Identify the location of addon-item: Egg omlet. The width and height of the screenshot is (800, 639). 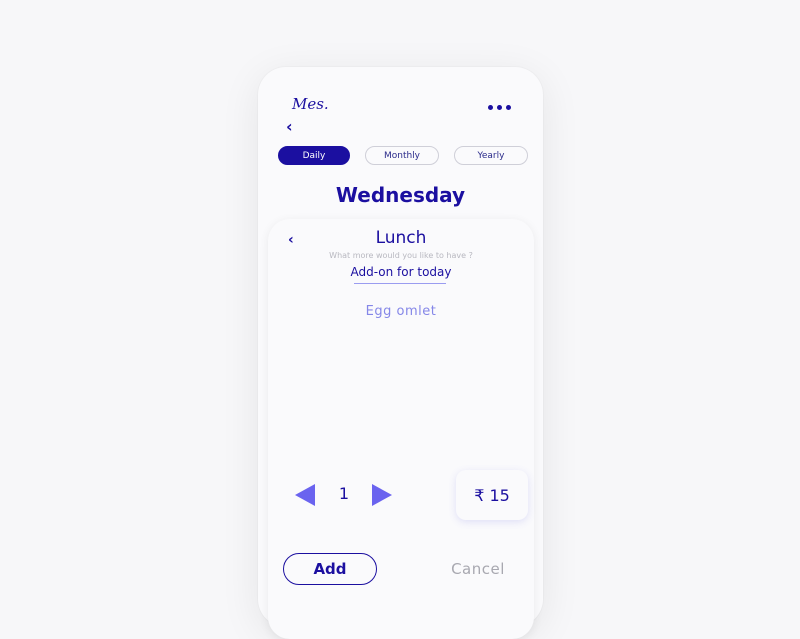
(401, 311).